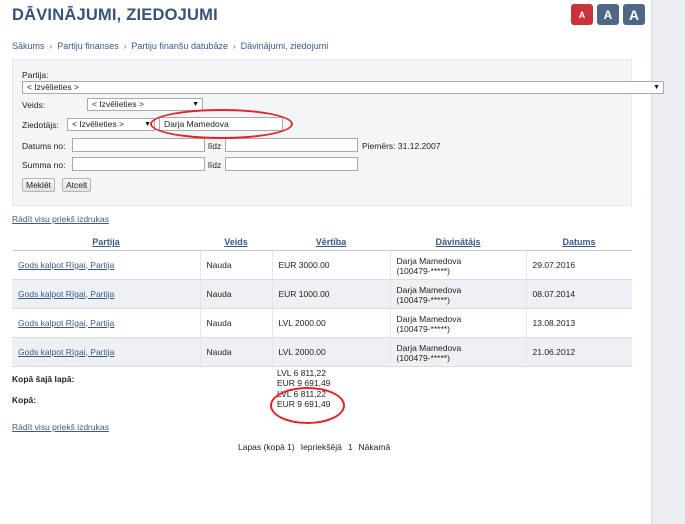 This screenshot has width=685, height=524. Describe the element at coordinates (350, 447) in the screenshot. I see `pager-current-page: 1` at that location.